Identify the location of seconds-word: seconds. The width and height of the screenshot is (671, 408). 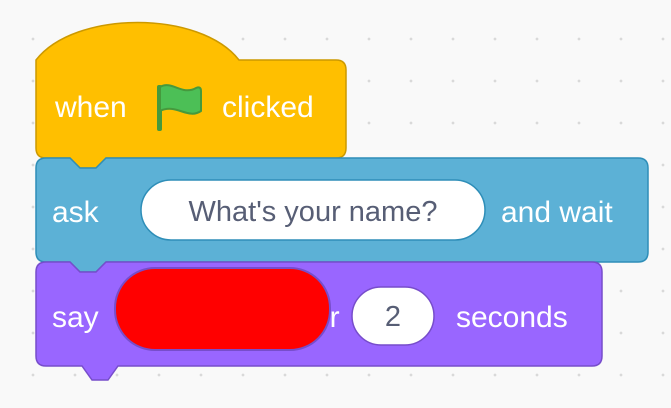
(512, 317).